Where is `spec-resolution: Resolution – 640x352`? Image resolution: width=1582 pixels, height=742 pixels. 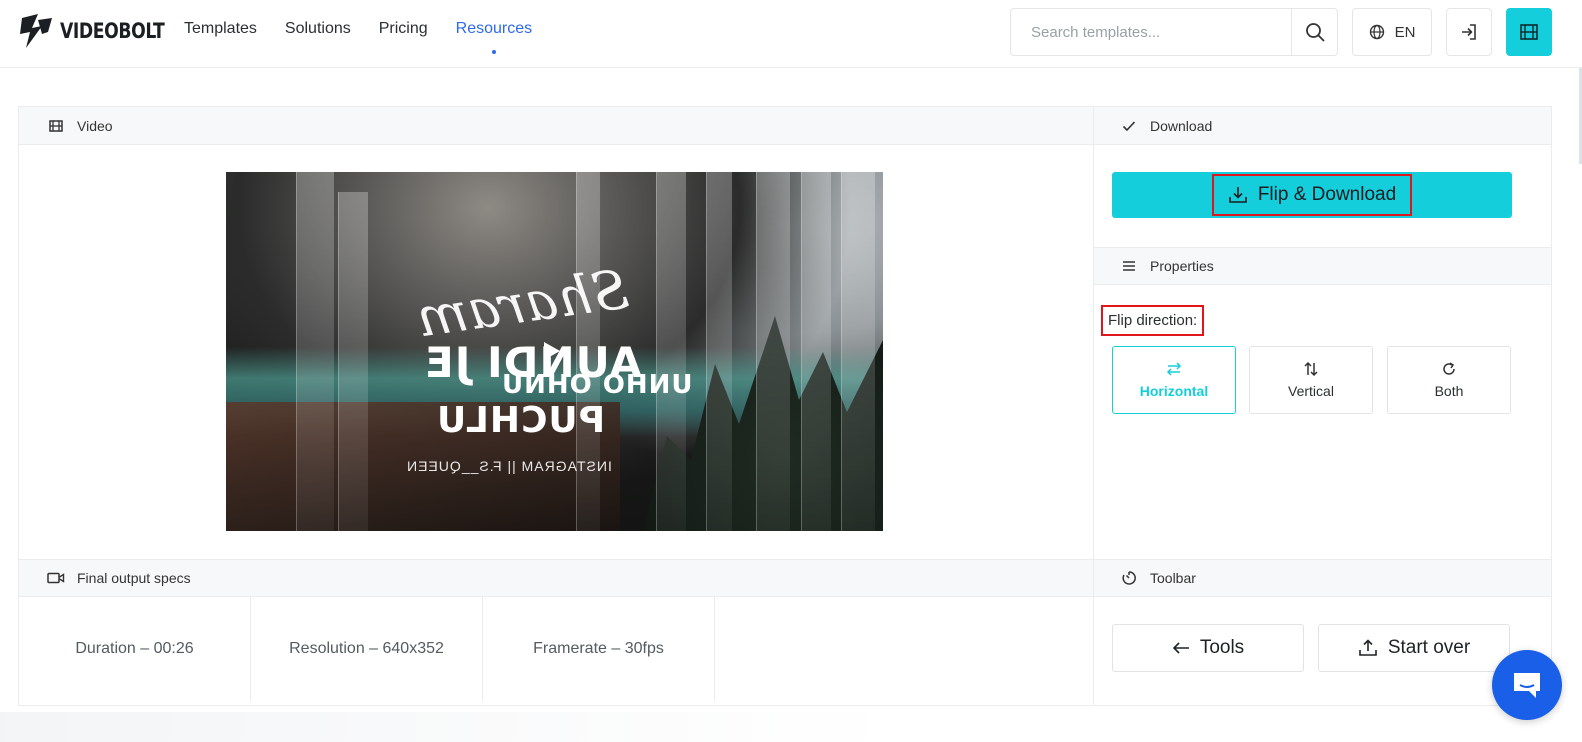 spec-resolution: Resolution – 640x352 is located at coordinates (367, 649).